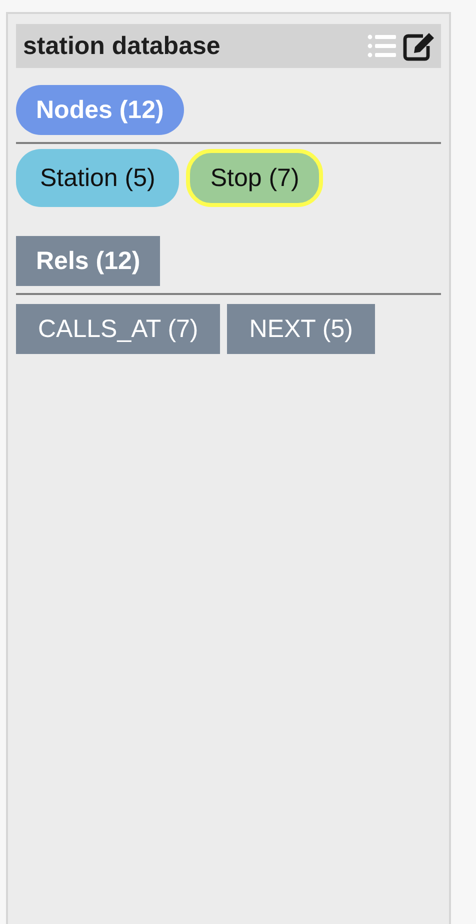 Image resolution: width=476 pixels, height=924 pixels. What do you see at coordinates (118, 329) in the screenshot?
I see `relationship-type-button: CALLS_AT (7)` at bounding box center [118, 329].